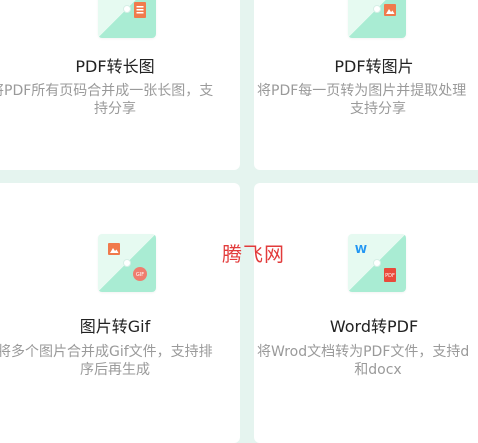  What do you see at coordinates (115, 370) in the screenshot?
I see `feature-desc-line2: 序后再生成` at bounding box center [115, 370].